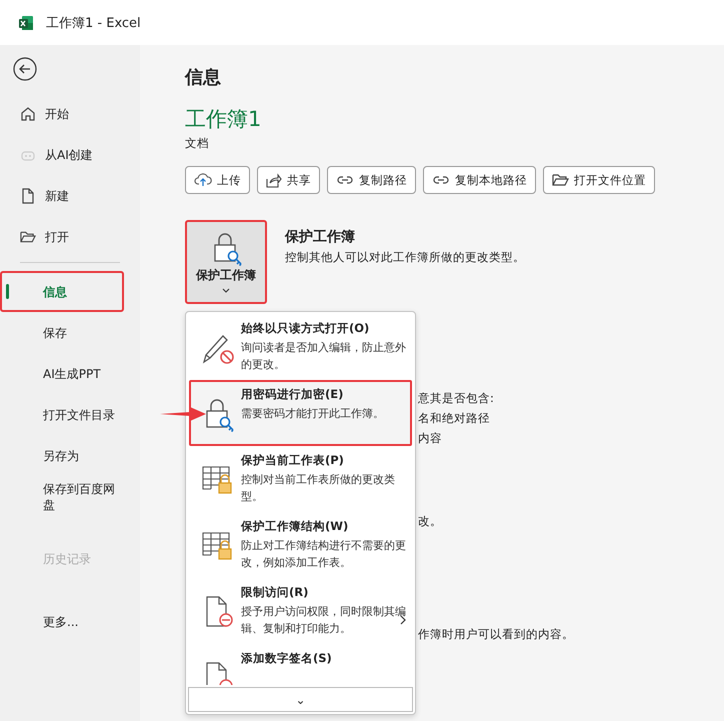 This screenshot has width=724, height=721. What do you see at coordinates (62, 414) in the screenshot?
I see `sidebar-item: 打开文件目录` at bounding box center [62, 414].